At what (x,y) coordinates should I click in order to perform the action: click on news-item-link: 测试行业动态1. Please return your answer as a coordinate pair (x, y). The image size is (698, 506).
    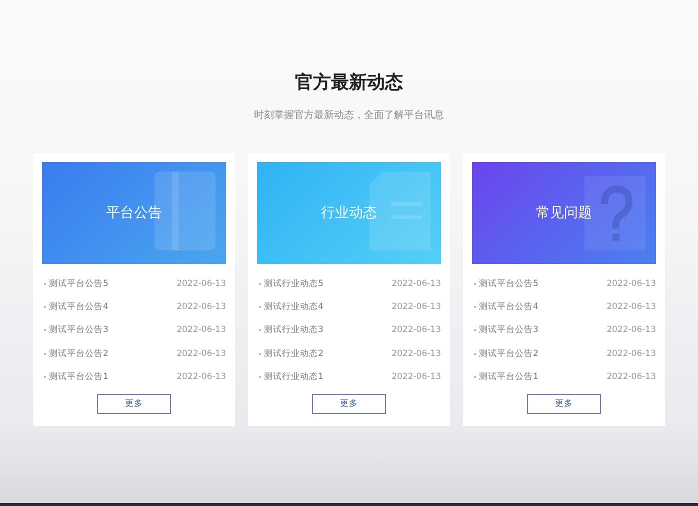
    Looking at the image, I should click on (328, 377).